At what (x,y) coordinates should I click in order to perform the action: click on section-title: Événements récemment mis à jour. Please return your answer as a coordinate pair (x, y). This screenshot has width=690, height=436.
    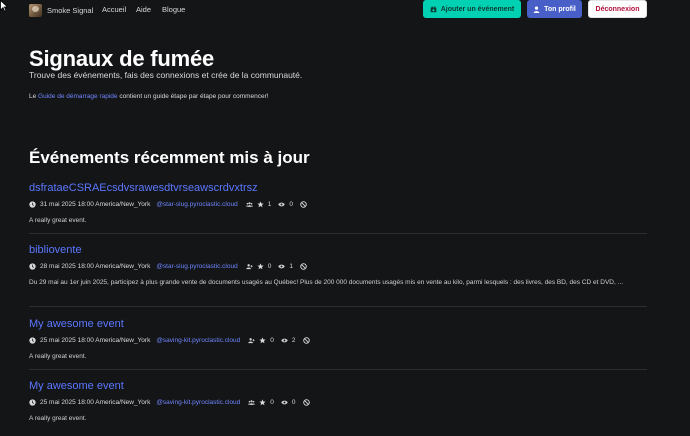
    Looking at the image, I should click on (169, 157).